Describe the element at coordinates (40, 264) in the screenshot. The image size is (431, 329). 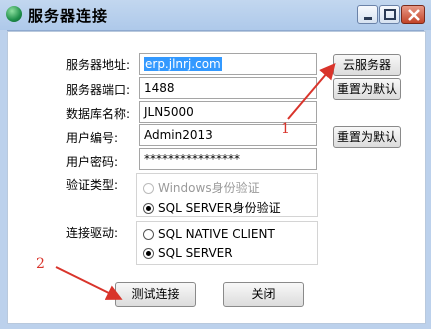
I see `annotation-marker-2: 2` at that location.